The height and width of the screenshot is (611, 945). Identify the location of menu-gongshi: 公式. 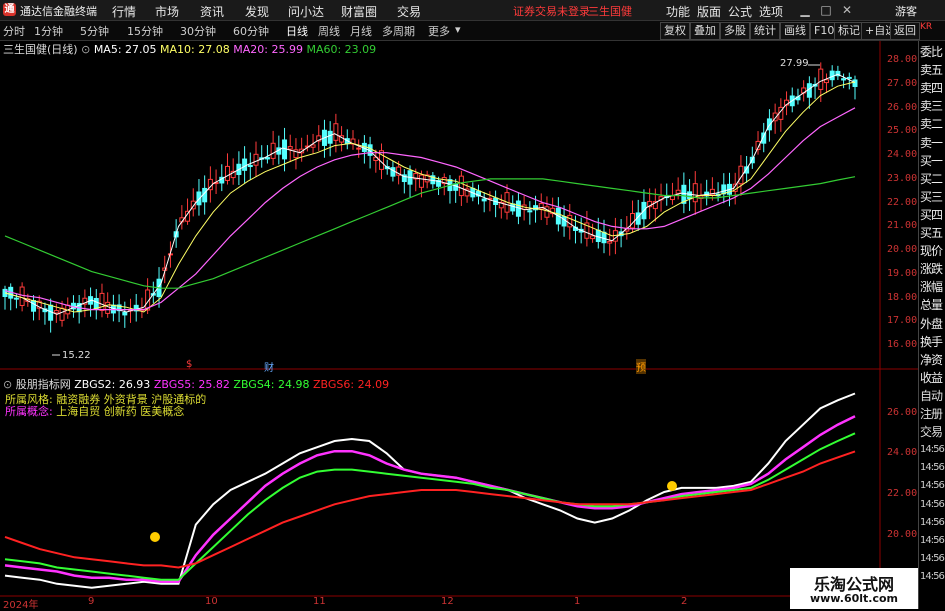
(740, 11).